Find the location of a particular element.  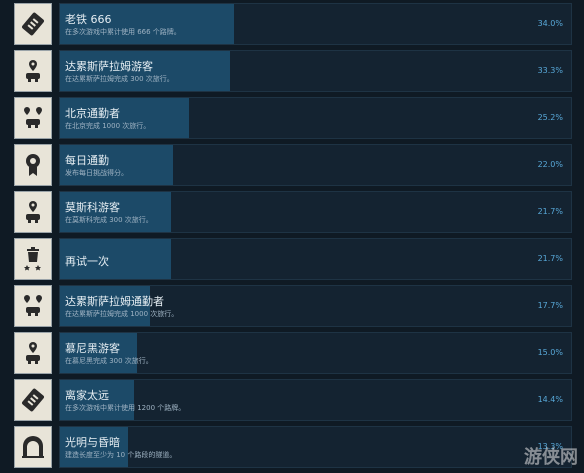

achievement-percent: 33.3% is located at coordinates (550, 70).